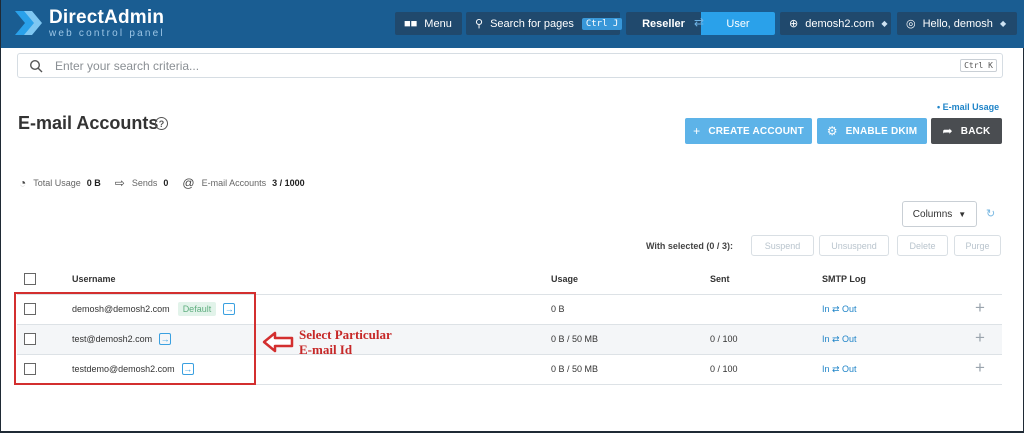  Describe the element at coordinates (88, 123) in the screenshot. I see `page-title: E-mail Accounts` at that location.